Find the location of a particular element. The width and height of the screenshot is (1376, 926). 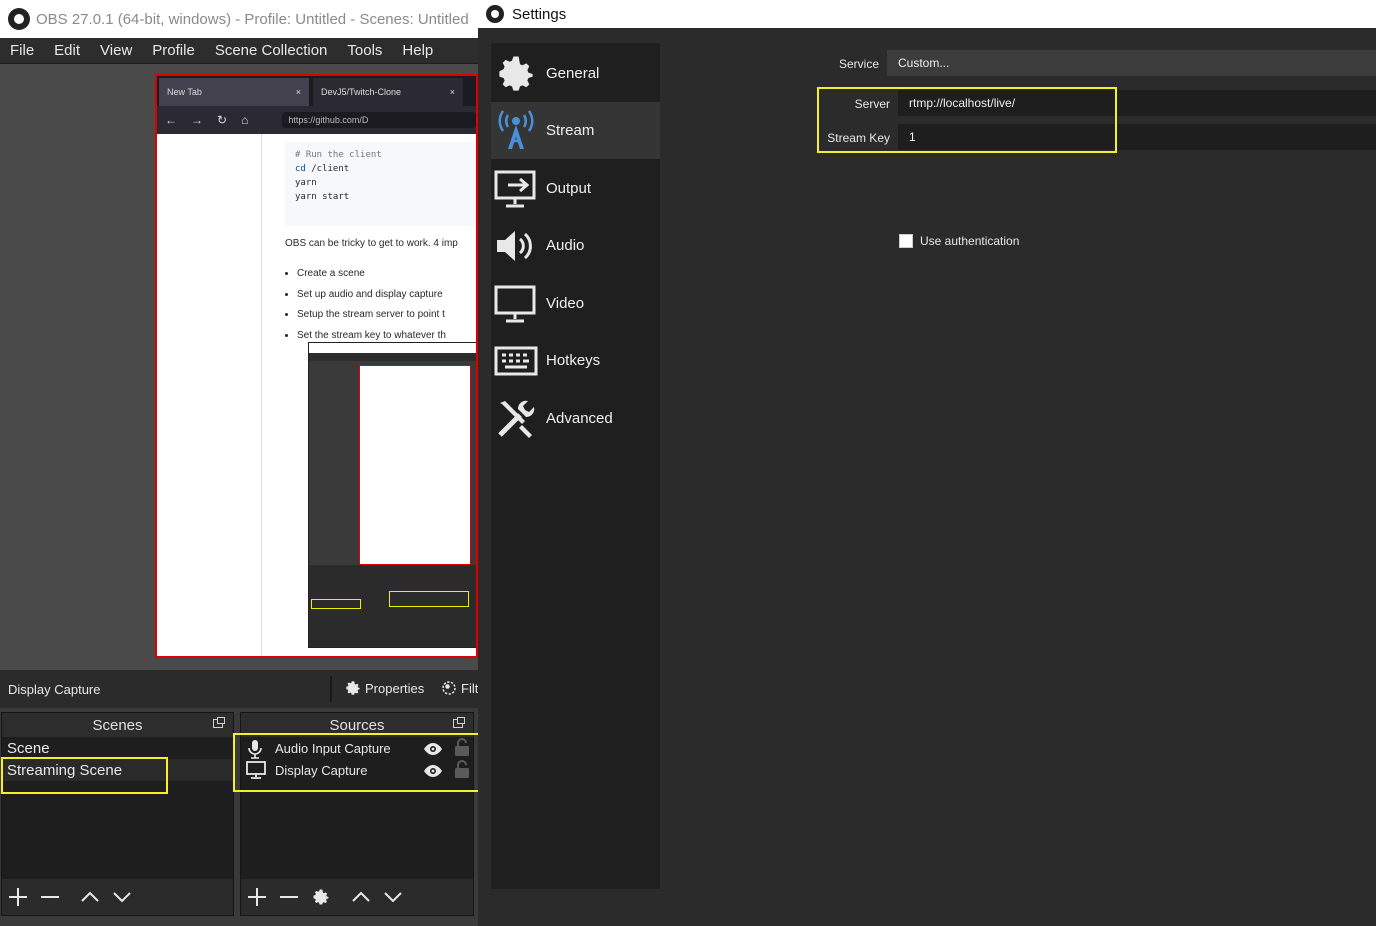

source-properties-button is located at coordinates (321, 897).